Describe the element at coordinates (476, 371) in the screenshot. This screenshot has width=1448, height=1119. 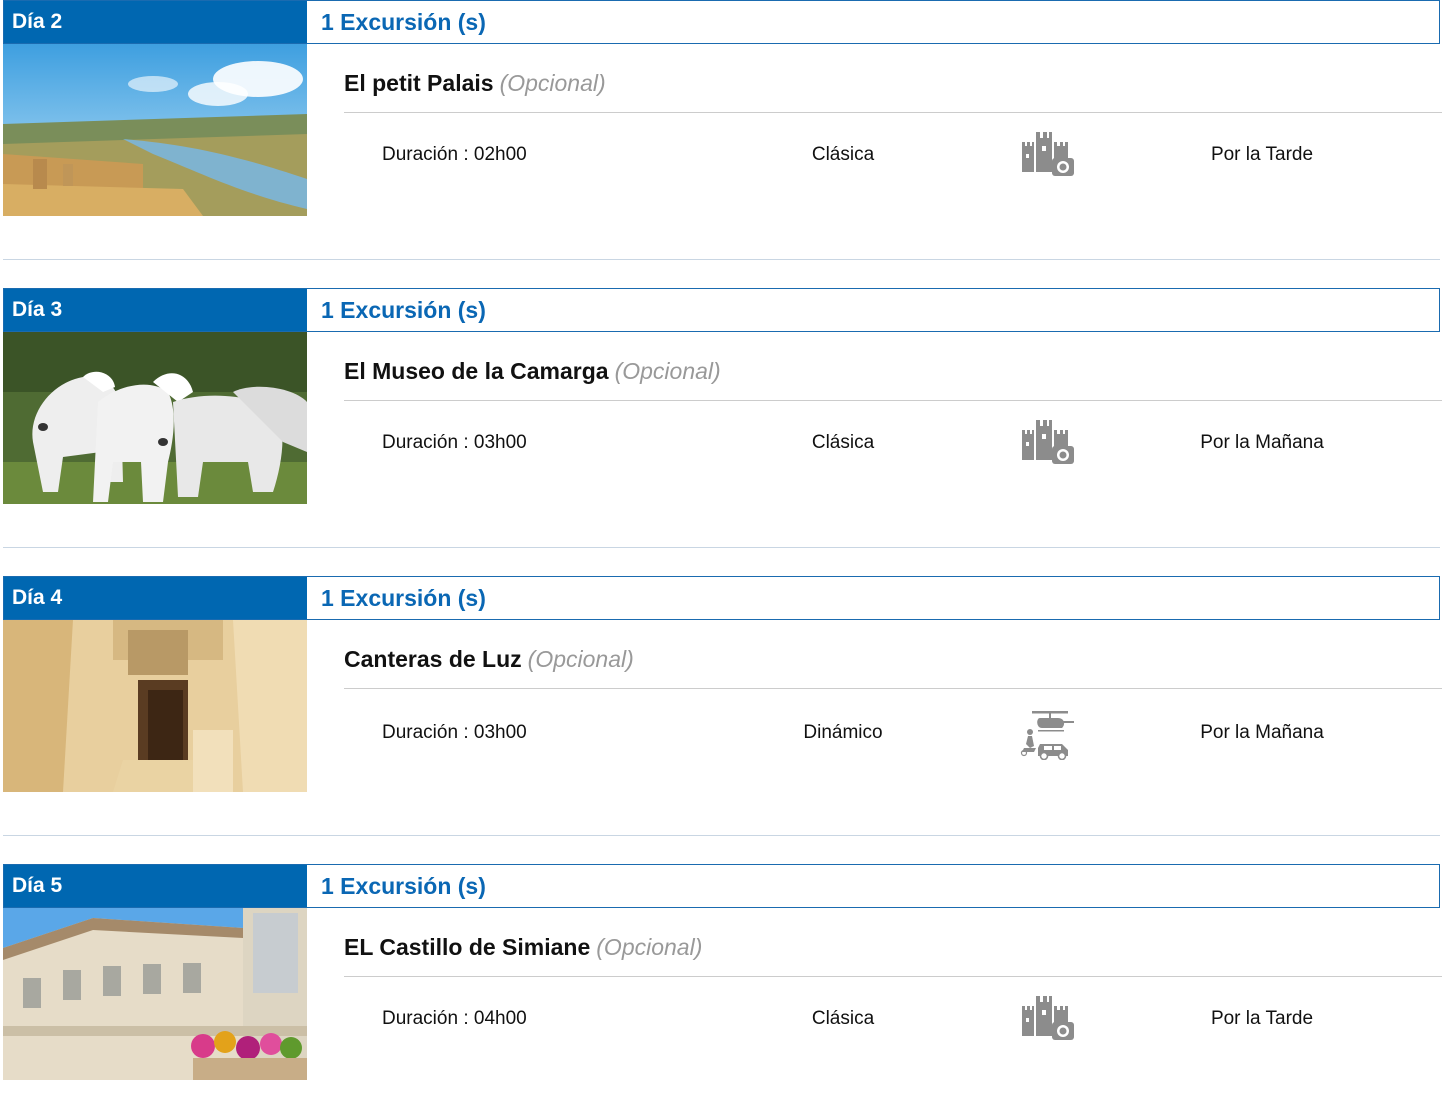
I see `excursion-title-text: El Museo de la Camarga` at that location.